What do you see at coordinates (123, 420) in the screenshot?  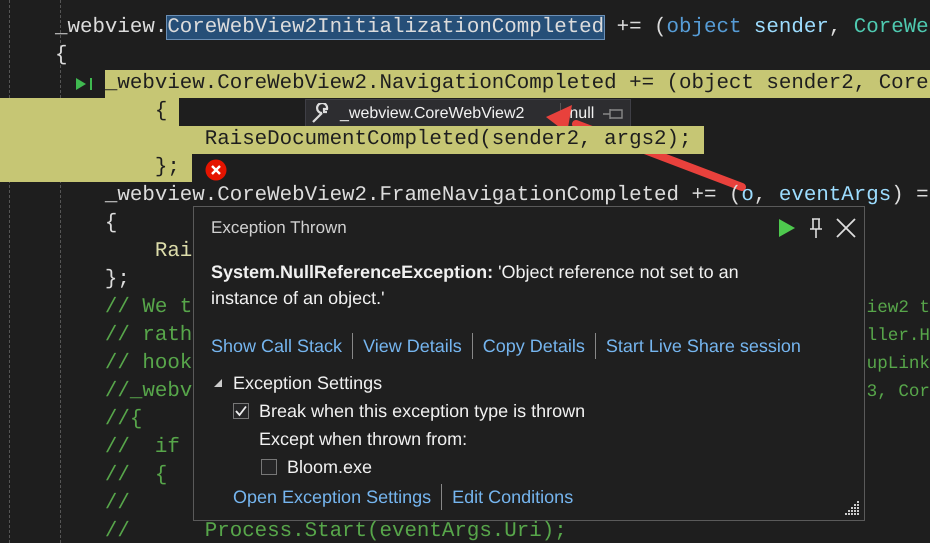 I see `code-line: //{` at bounding box center [123, 420].